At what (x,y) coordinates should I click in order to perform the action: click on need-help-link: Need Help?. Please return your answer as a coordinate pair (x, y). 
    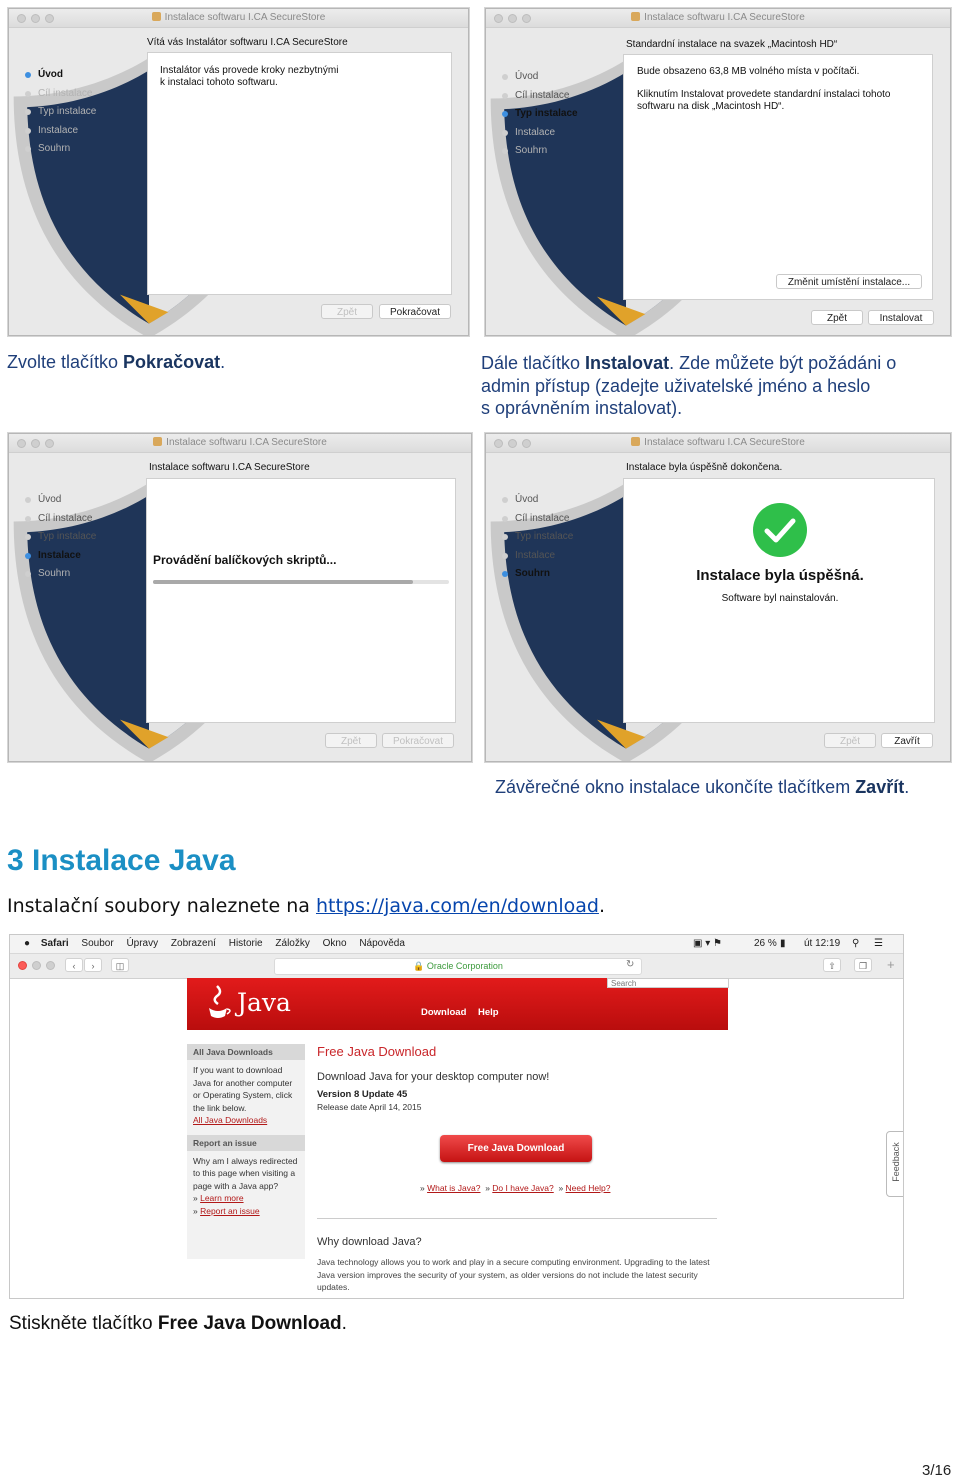
    Looking at the image, I should click on (588, 1188).